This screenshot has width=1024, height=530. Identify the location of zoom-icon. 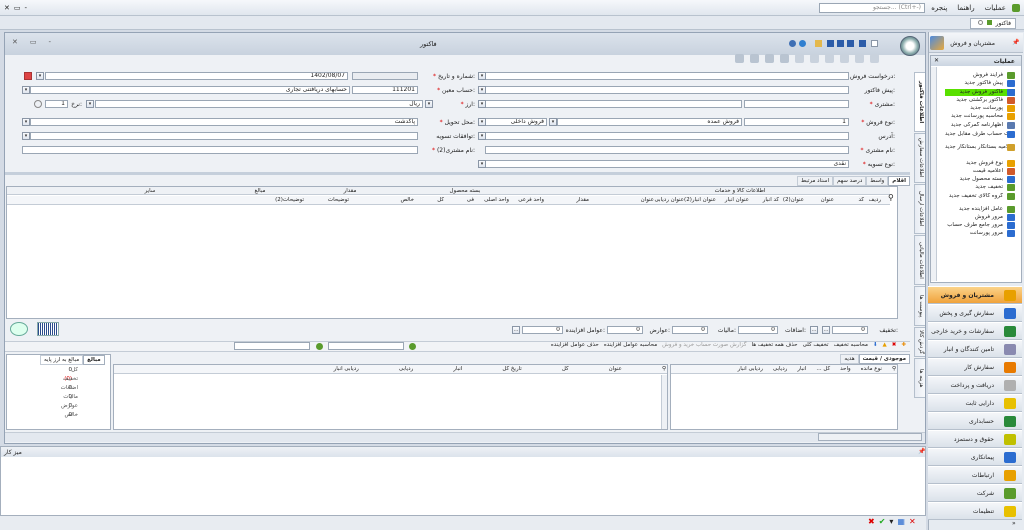
(19, 329).